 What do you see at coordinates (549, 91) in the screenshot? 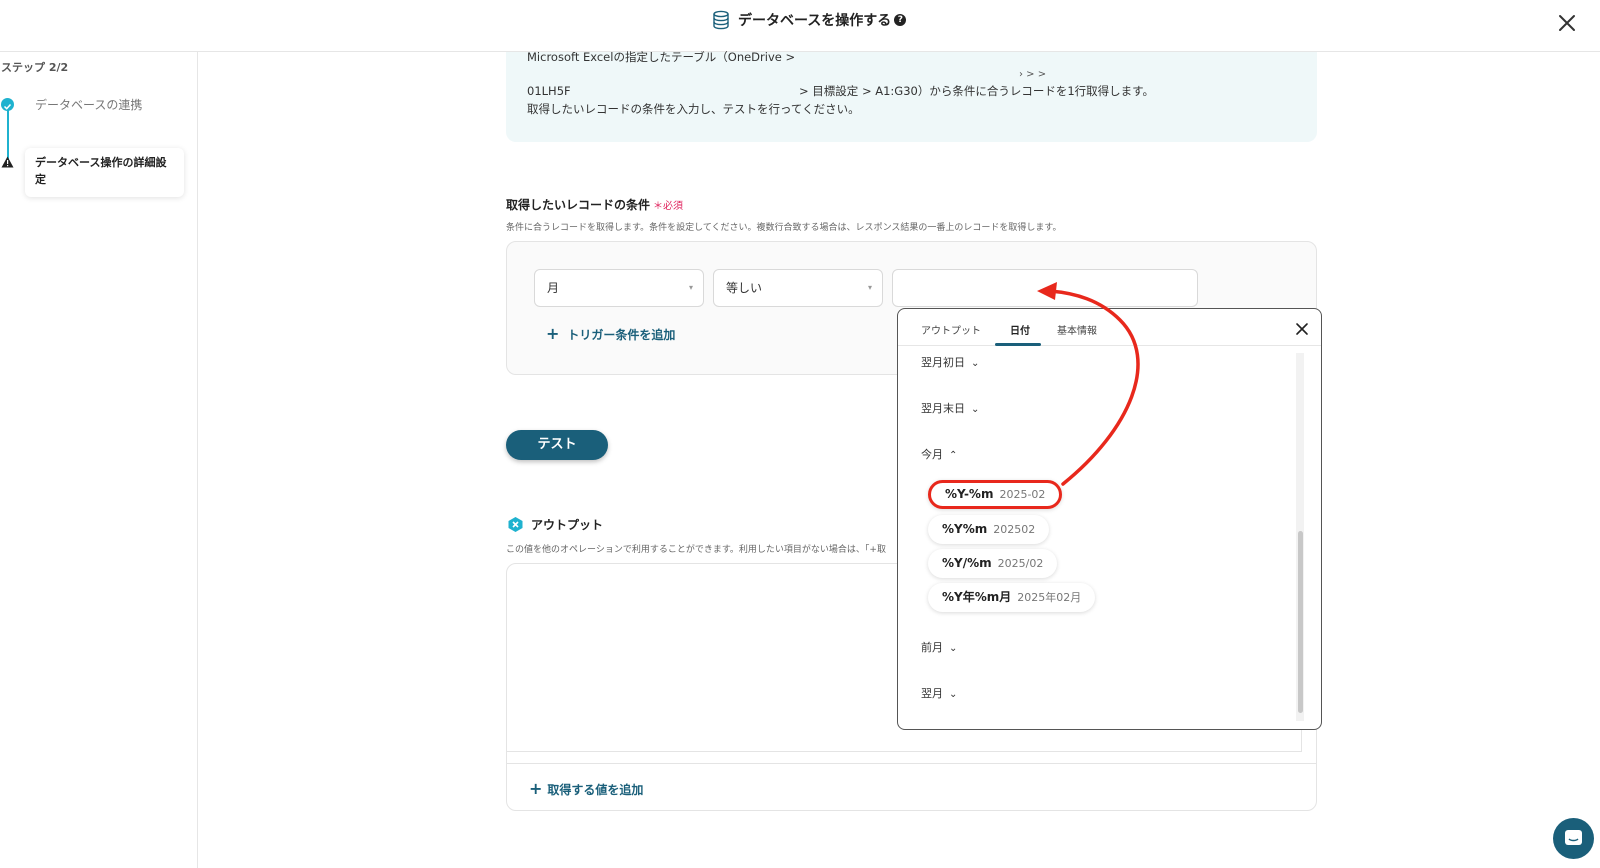
I see `info-line-3-prefix: 01LH5F` at bounding box center [549, 91].